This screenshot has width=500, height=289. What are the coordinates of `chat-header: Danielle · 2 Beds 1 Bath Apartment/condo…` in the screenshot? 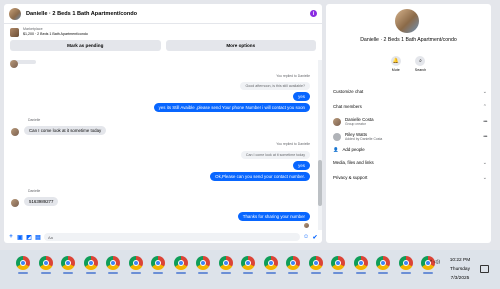 It's located at (163, 14).